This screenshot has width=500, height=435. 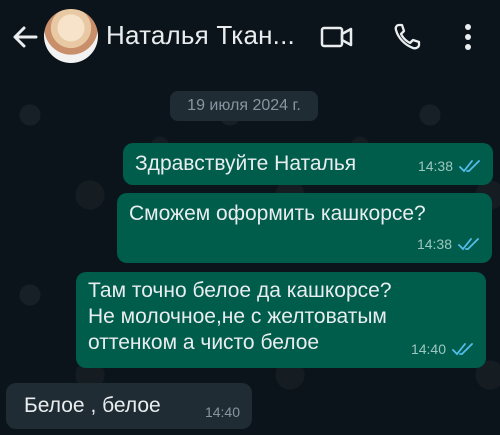 I want to click on outgoing-message: Сможем оформить кашкорсе? 14:38, so click(x=304, y=228).